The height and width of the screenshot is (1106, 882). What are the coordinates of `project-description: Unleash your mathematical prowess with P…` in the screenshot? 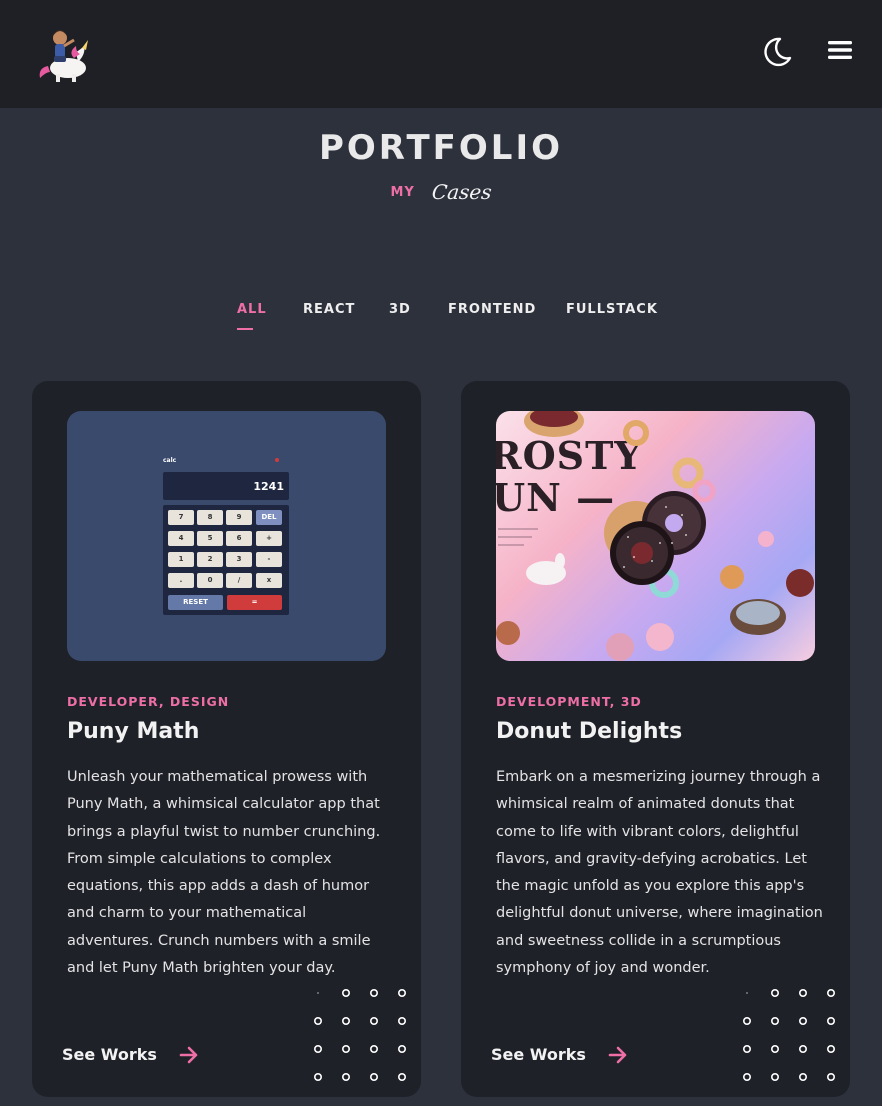 It's located at (224, 873).